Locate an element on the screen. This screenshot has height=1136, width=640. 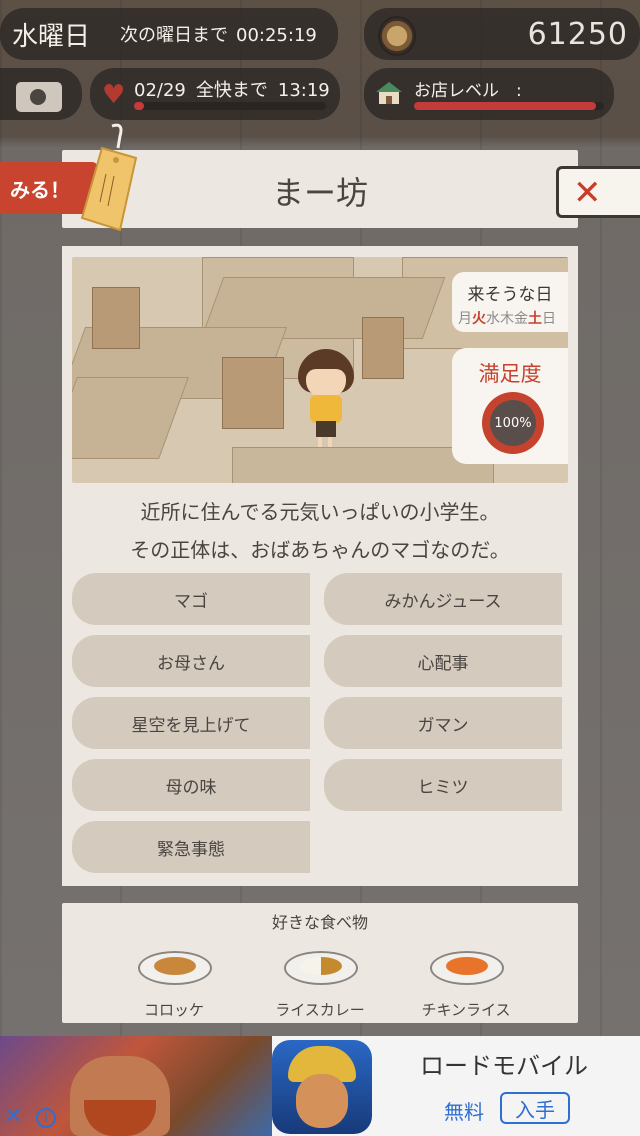
next-day-label: 次の曜日まで is located at coordinates (174, 35).